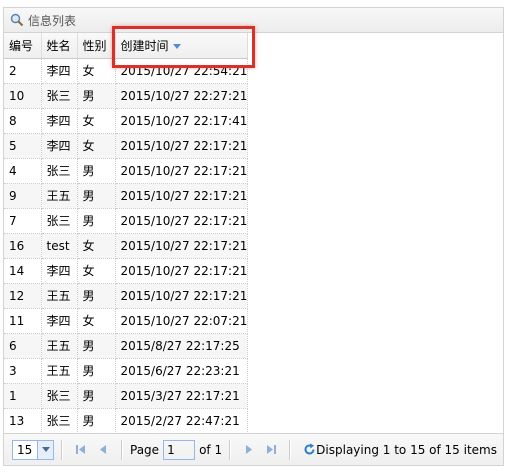  Describe the element at coordinates (23, 46) in the screenshot. I see `column-header-id: 编号` at that location.